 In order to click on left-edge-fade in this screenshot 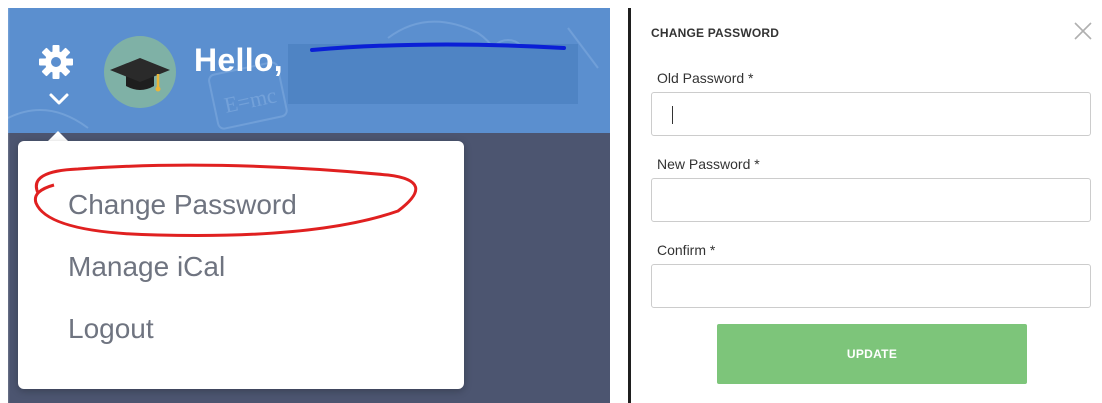, I will do `click(5, 201)`.